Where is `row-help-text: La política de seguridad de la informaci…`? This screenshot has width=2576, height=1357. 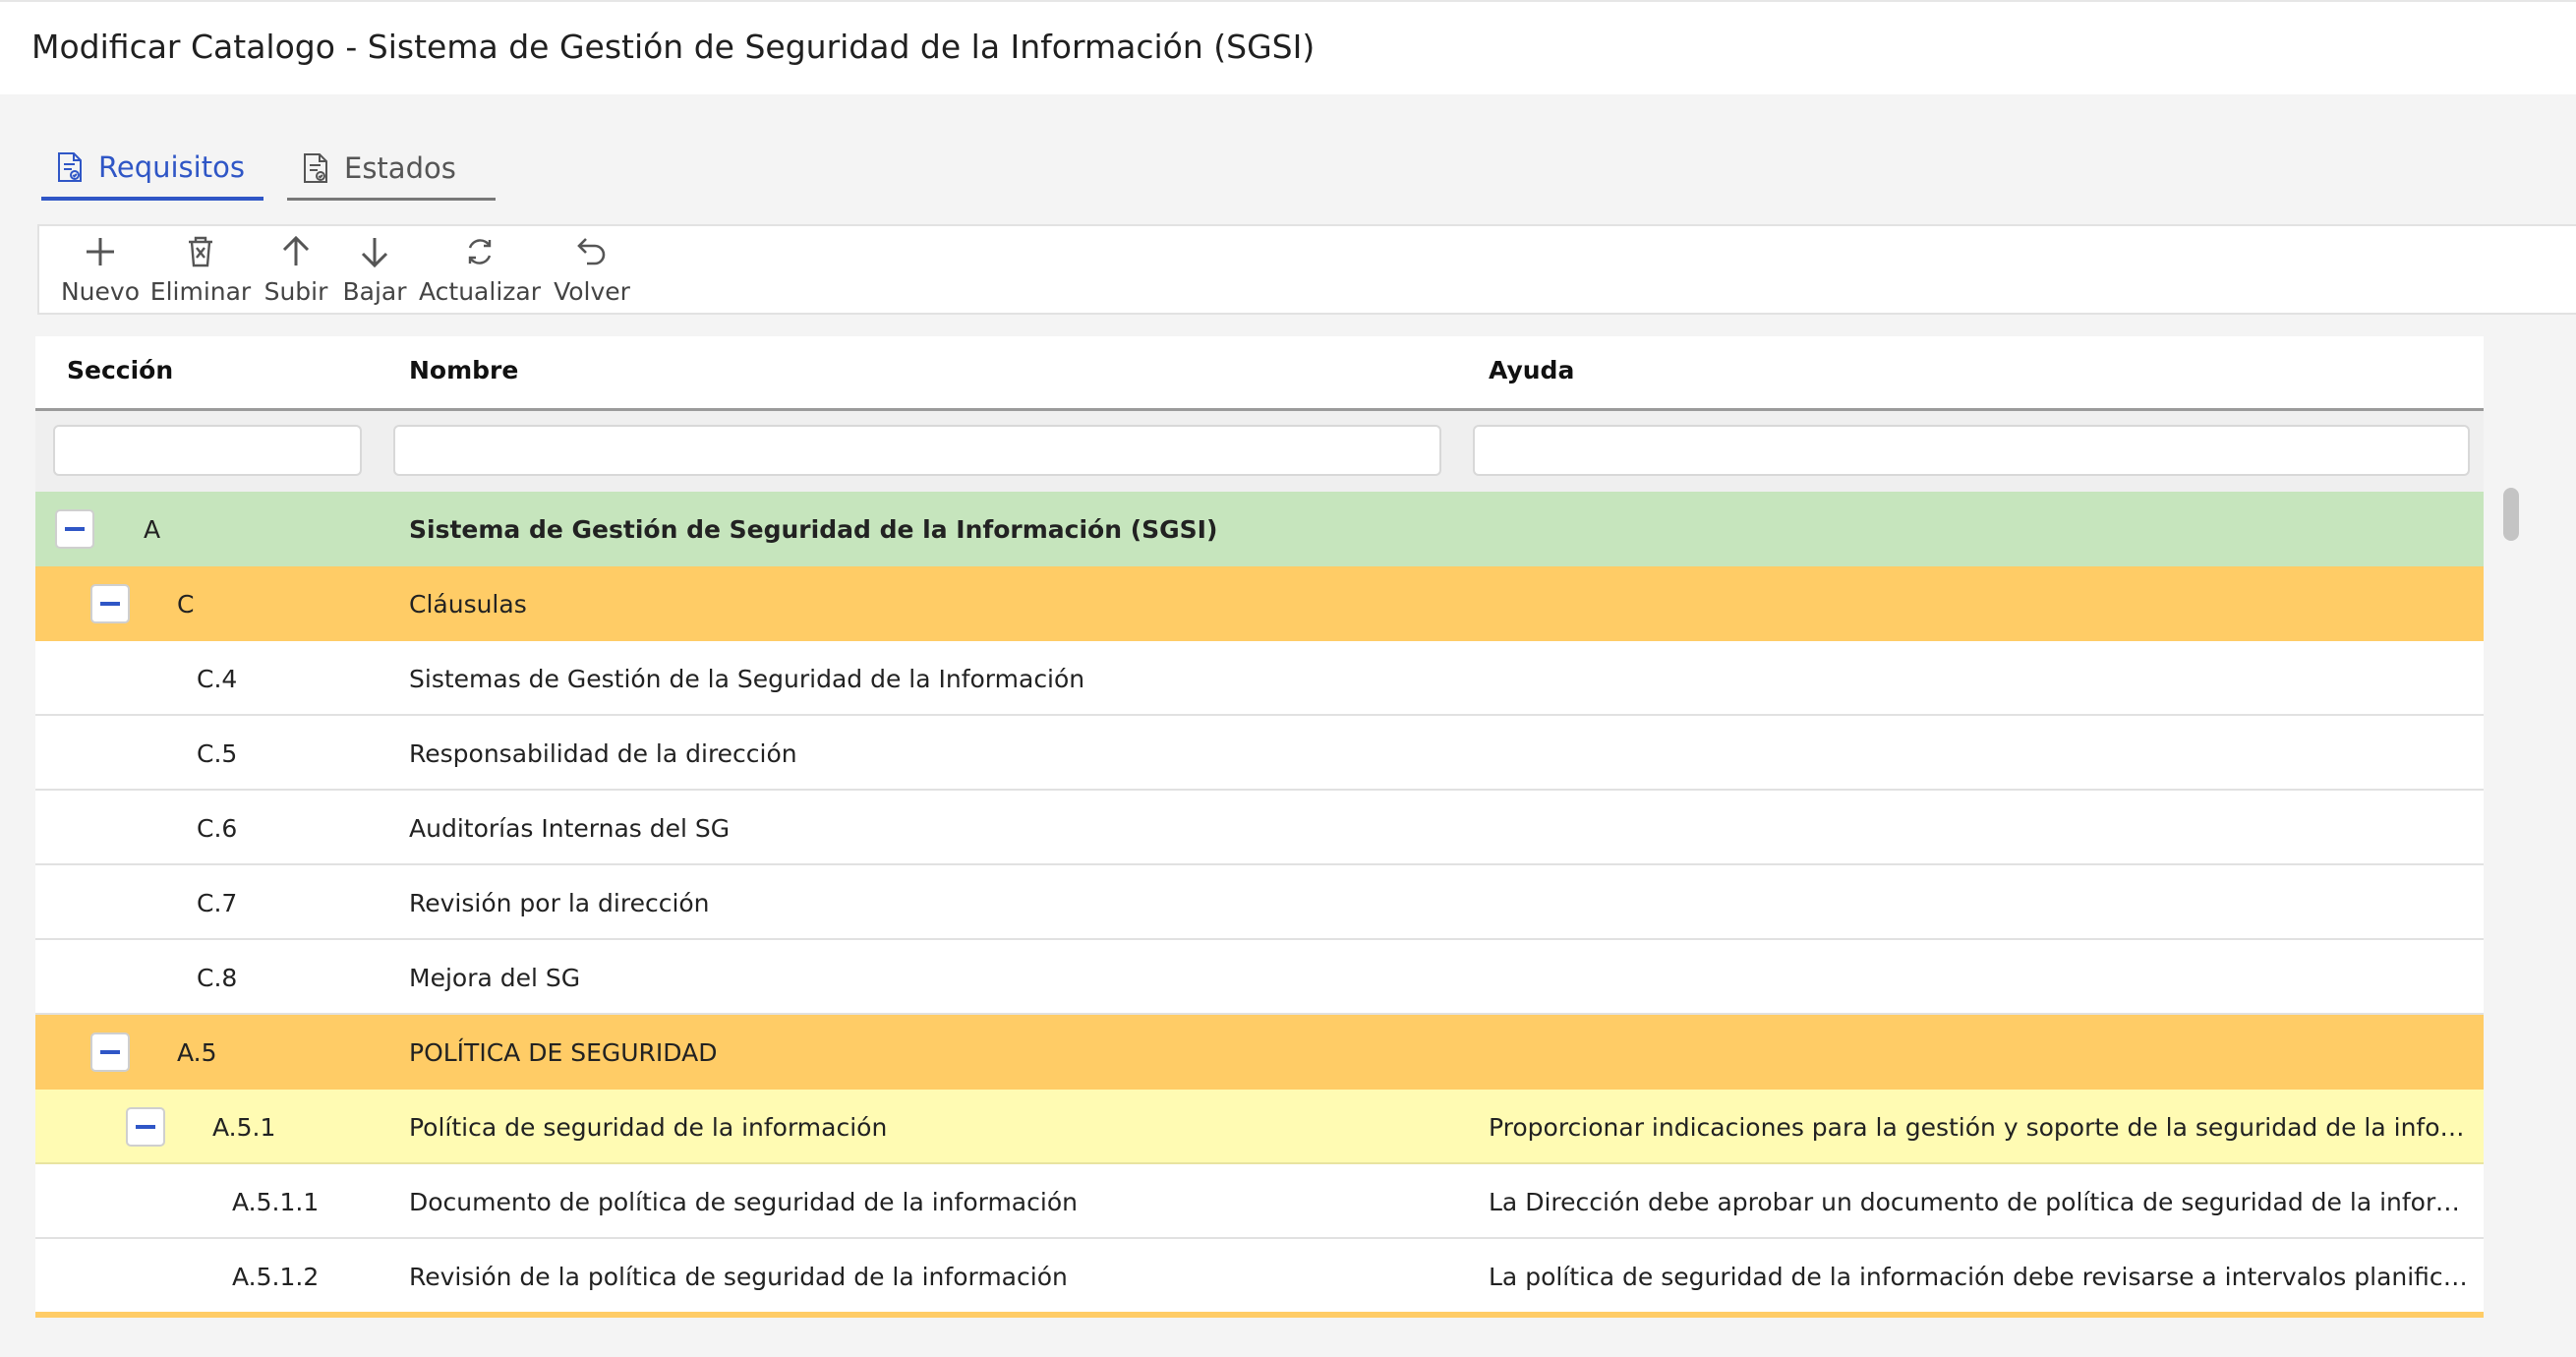 row-help-text: La política de seguridad de la informaci… is located at coordinates (1980, 1276).